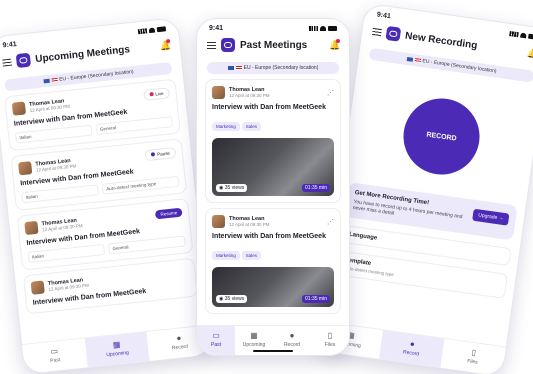 This screenshot has height=374, width=533. I want to click on page-title: Past Meetings, so click(274, 45).